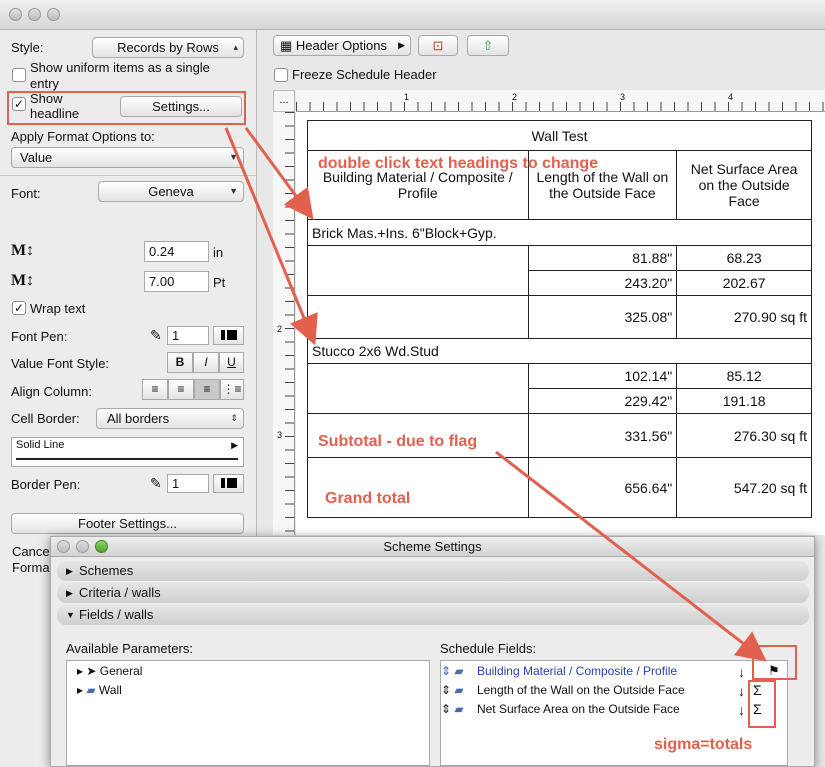 Image resolution: width=825 pixels, height=767 pixels. Describe the element at coordinates (206, 362) in the screenshot. I see `italic-button: I` at that location.